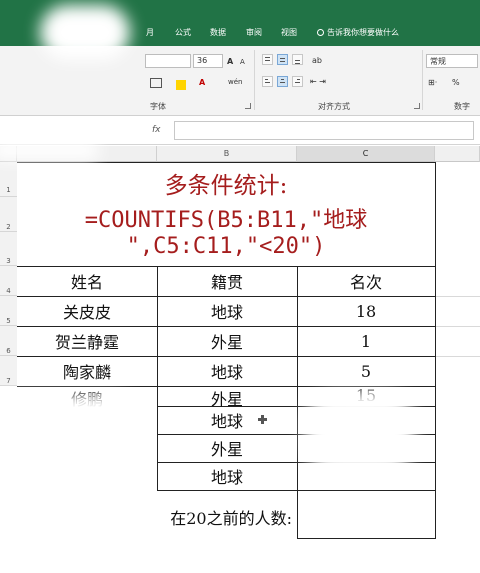 Image resolution: width=480 pixels, height=573 pixels. What do you see at coordinates (438, 61) in the screenshot?
I see `number-format-value: 常规` at bounding box center [438, 61].